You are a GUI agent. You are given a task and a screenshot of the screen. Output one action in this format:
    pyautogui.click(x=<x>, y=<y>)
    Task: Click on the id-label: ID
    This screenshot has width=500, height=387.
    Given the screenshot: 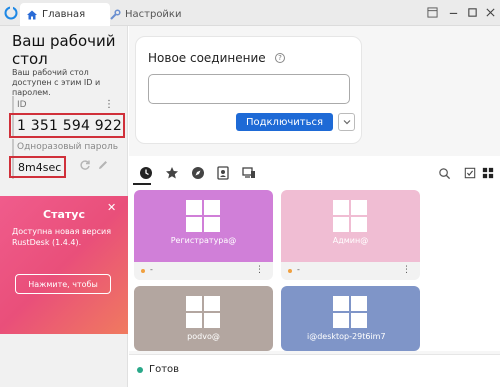 What is the action you would take?
    pyautogui.click(x=22, y=105)
    